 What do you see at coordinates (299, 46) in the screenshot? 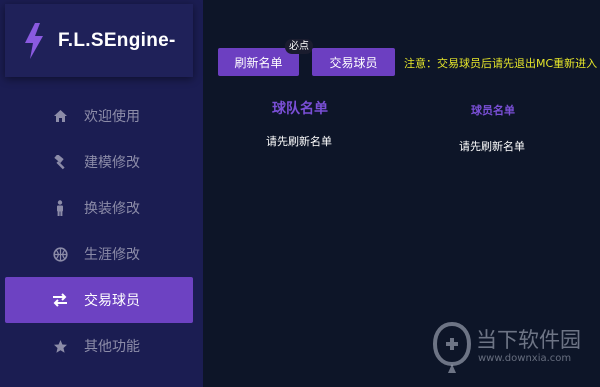
I see `required-badge: 必点` at bounding box center [299, 46].